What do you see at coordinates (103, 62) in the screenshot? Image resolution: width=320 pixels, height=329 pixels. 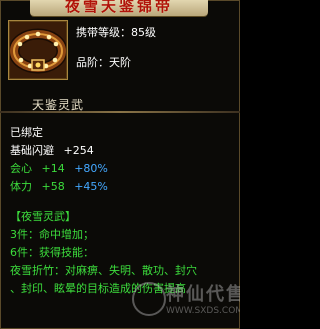 I see `item-grade: 品阶：天阶` at bounding box center [103, 62].